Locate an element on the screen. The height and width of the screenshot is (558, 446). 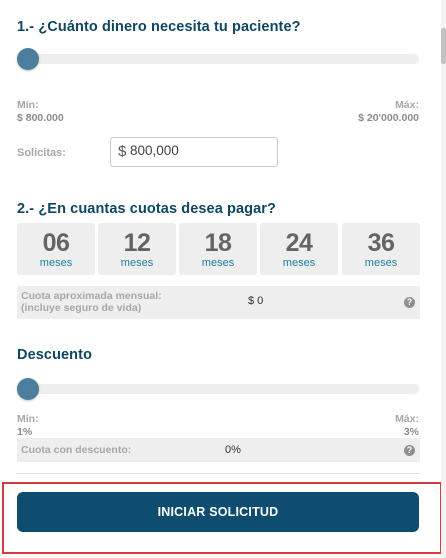
amount-field: $ is located at coordinates (194, 152).